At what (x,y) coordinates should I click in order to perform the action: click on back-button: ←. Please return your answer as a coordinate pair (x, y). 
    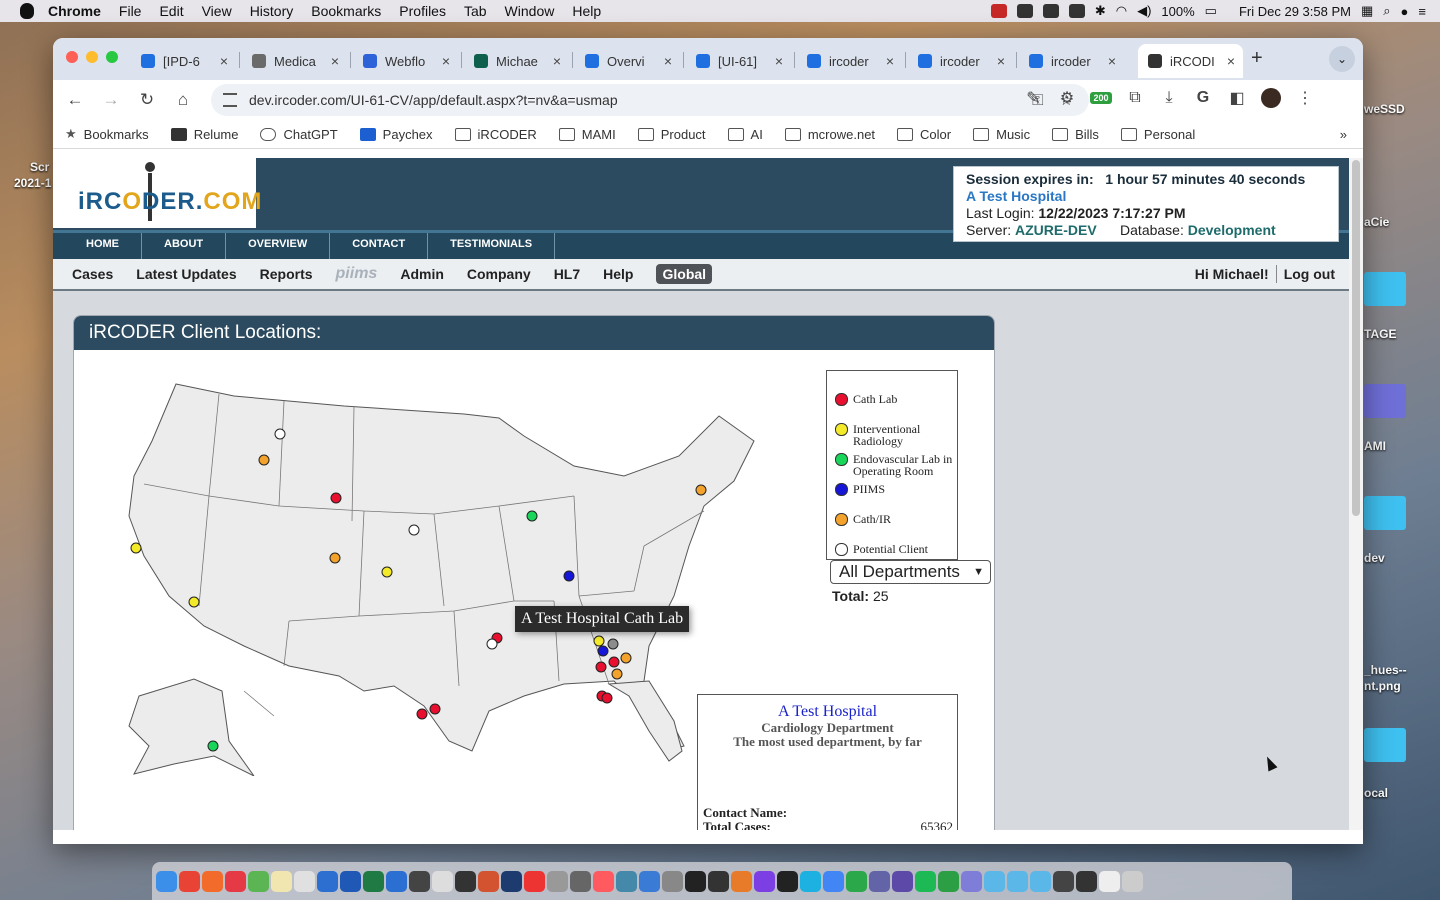
    Looking at the image, I should click on (75, 100).